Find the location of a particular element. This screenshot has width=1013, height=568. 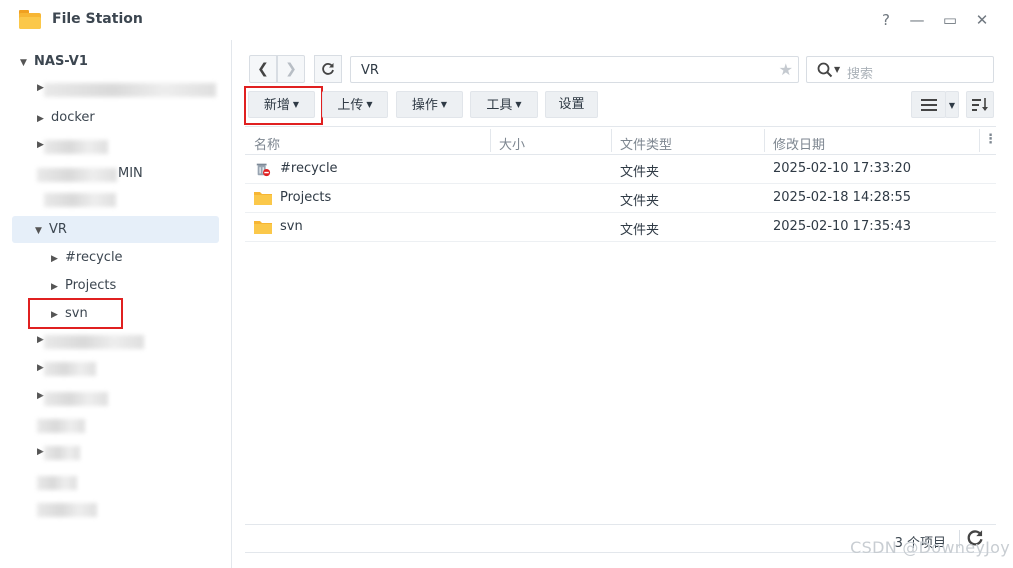

upload-button-label: 上传 is located at coordinates (350, 105).